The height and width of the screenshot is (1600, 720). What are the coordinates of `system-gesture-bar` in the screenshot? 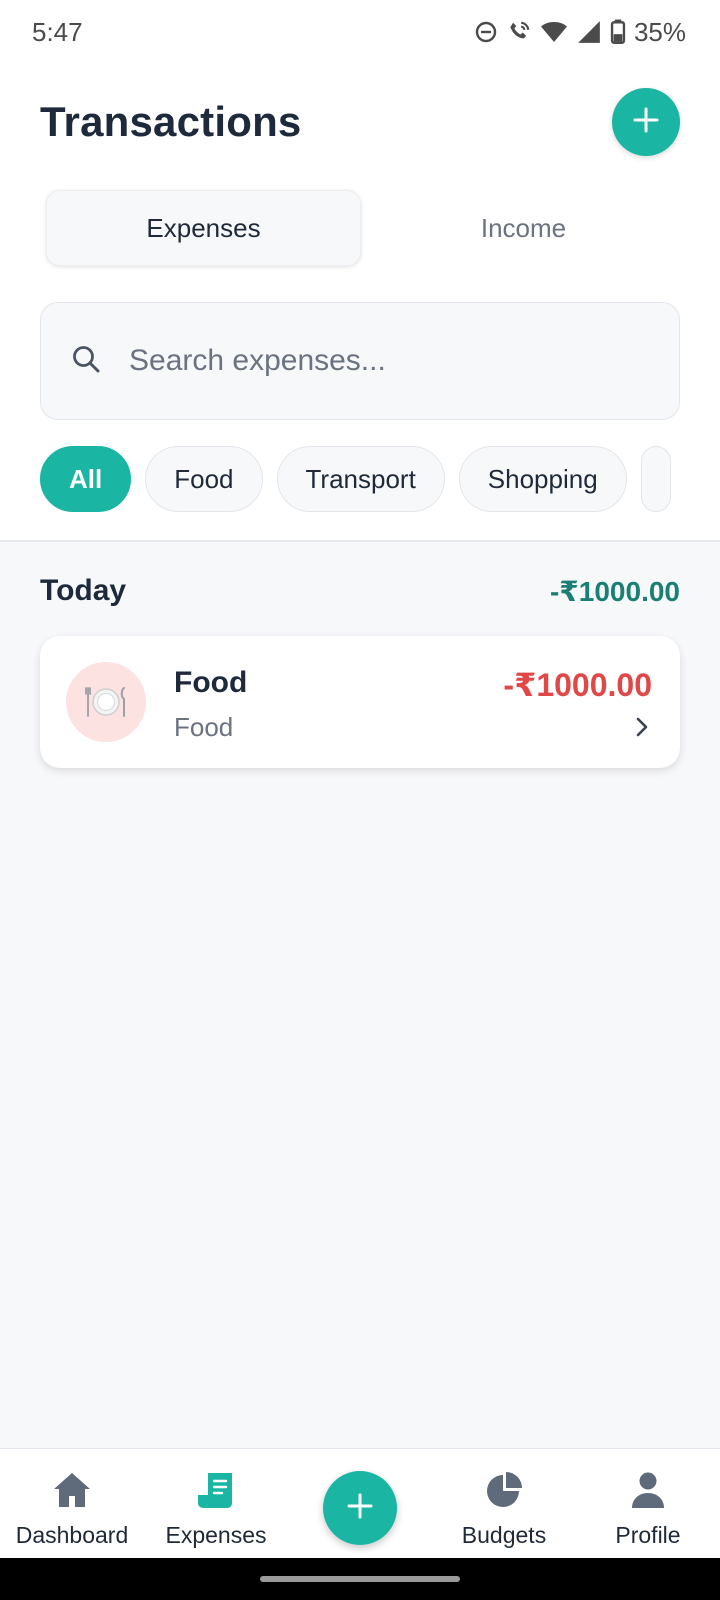 It's located at (360, 1579).